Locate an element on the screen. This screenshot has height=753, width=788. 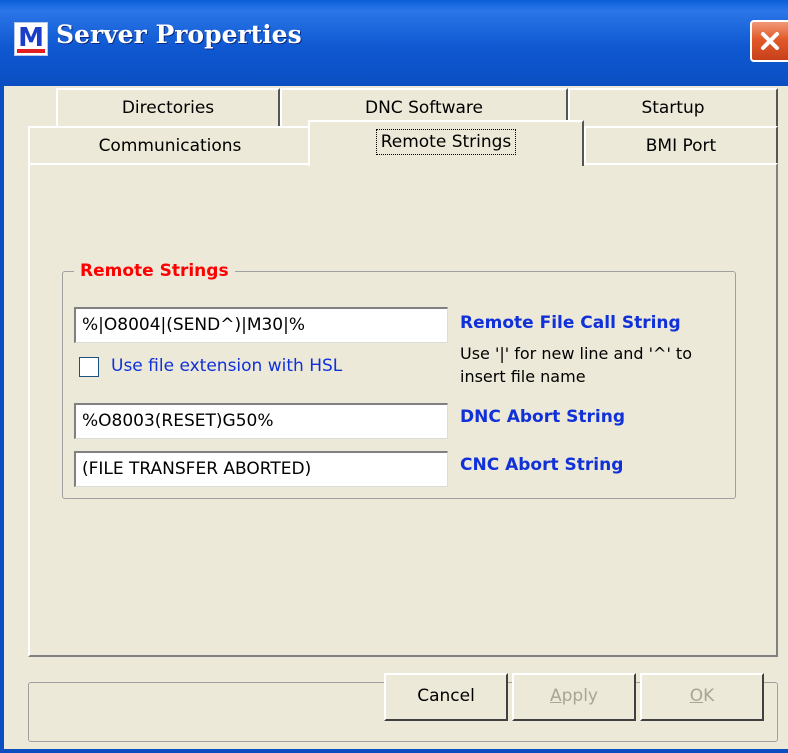
tab-directories: Directories is located at coordinates (168, 107).